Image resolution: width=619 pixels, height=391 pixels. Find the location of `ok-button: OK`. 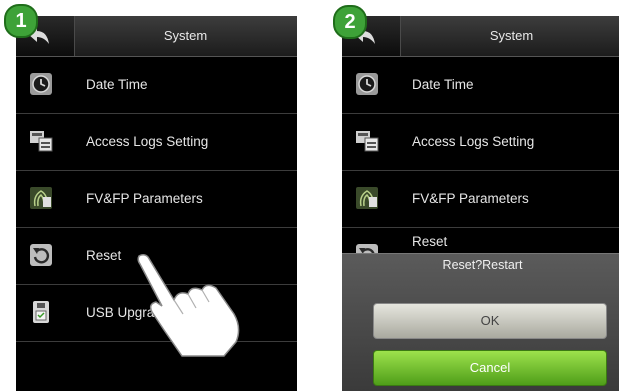

ok-button: OK is located at coordinates (490, 321).